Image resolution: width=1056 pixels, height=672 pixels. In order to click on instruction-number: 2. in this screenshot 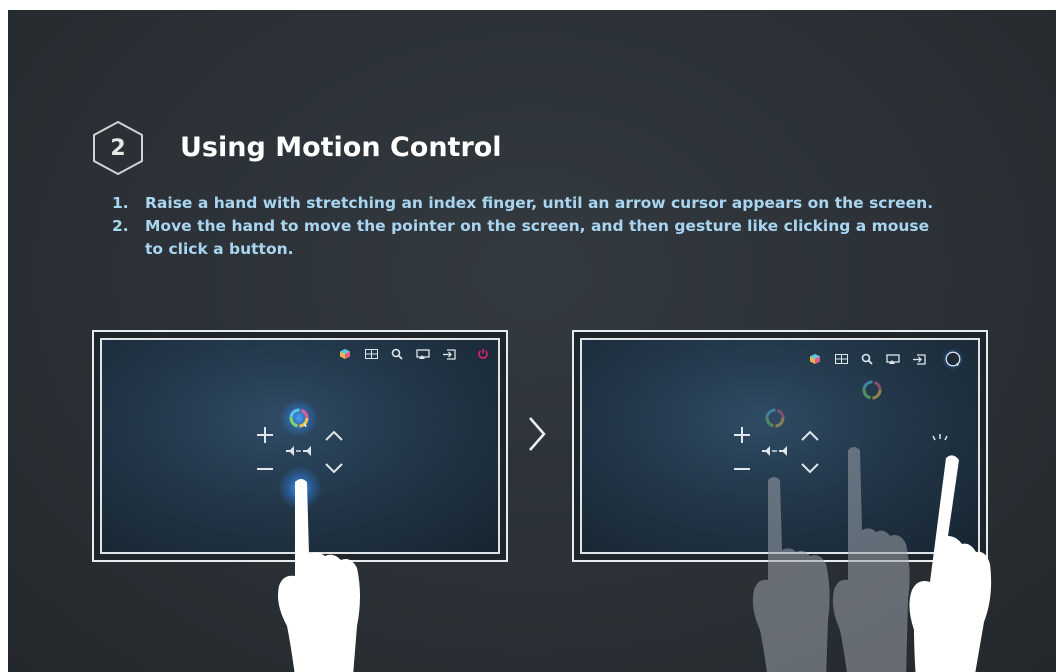, I will do `click(120, 226)`.